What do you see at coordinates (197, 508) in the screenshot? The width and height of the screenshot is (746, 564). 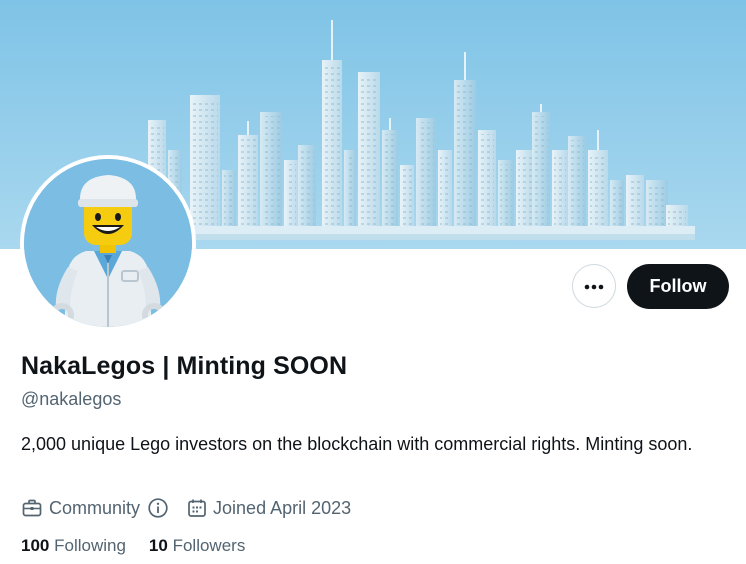 I see `calendar-icon` at bounding box center [197, 508].